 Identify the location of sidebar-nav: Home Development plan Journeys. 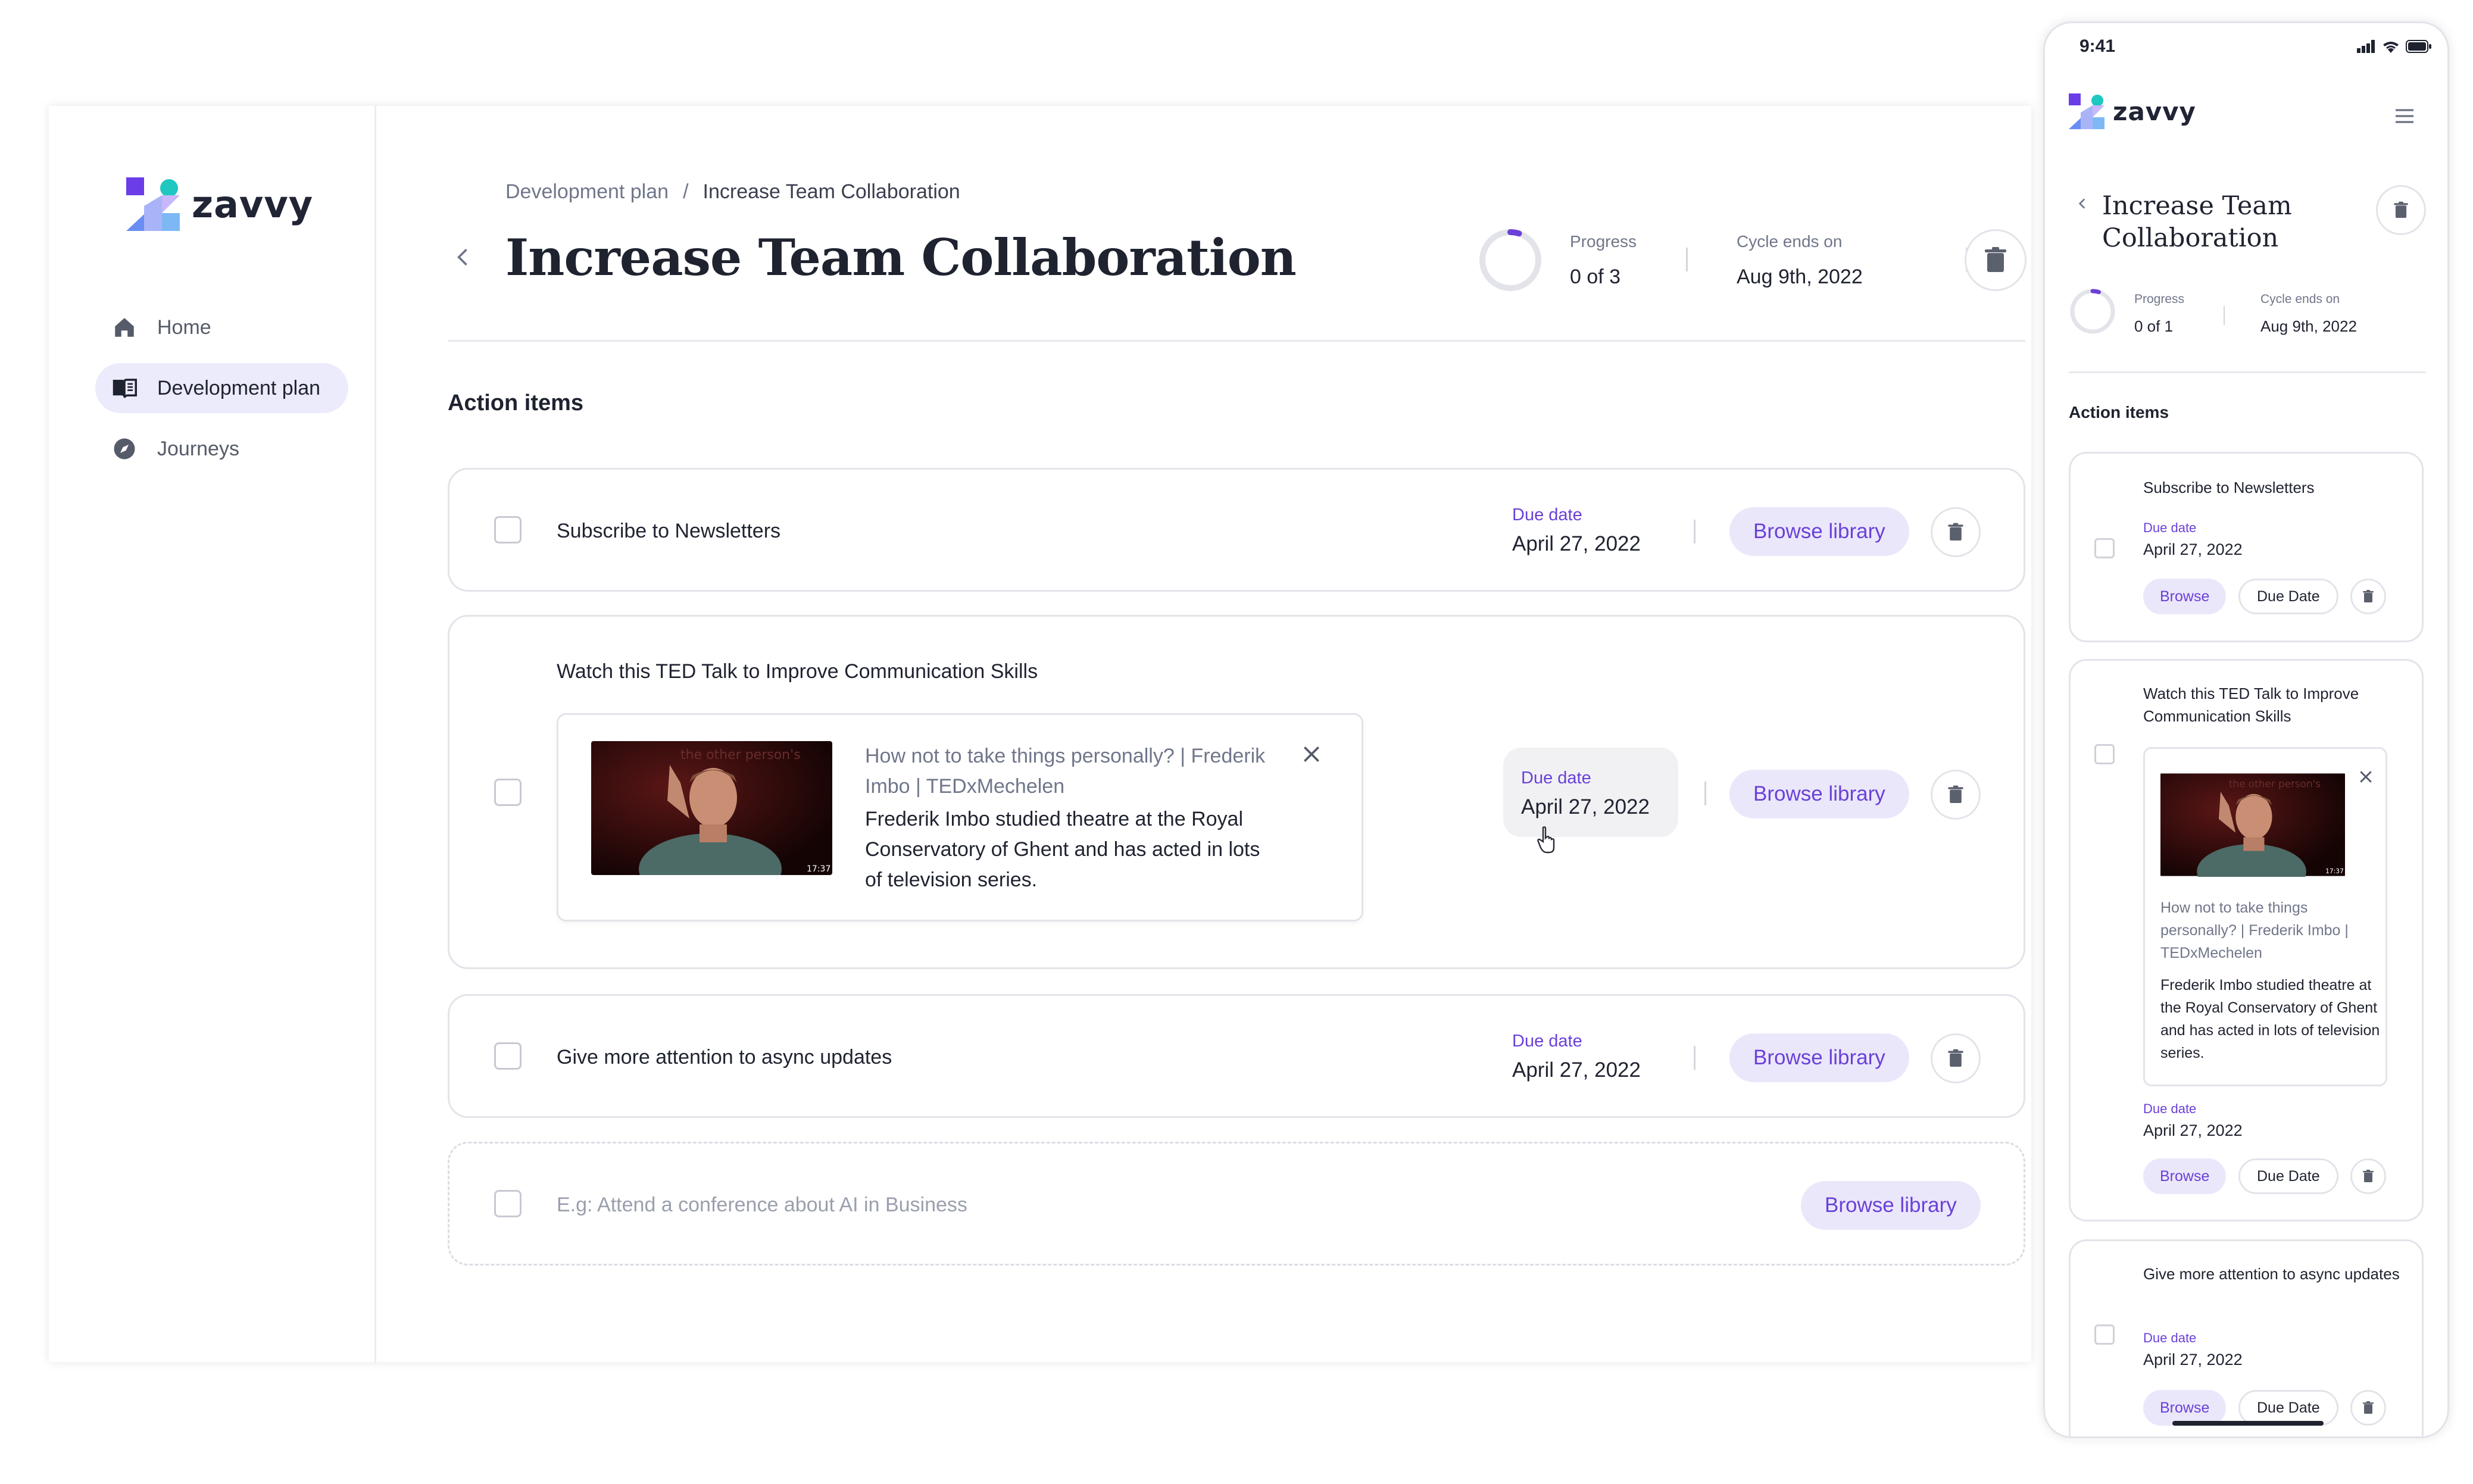
(222, 393).